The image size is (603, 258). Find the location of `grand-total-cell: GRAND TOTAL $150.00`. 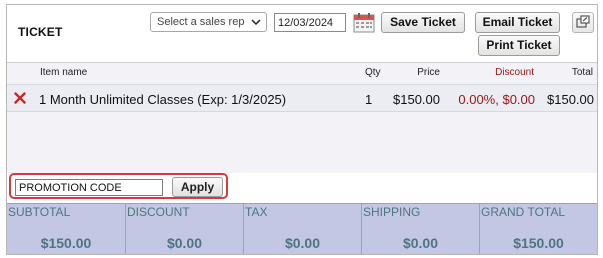

grand-total-cell: GRAND TOTAL $150.00 is located at coordinates (538, 229).